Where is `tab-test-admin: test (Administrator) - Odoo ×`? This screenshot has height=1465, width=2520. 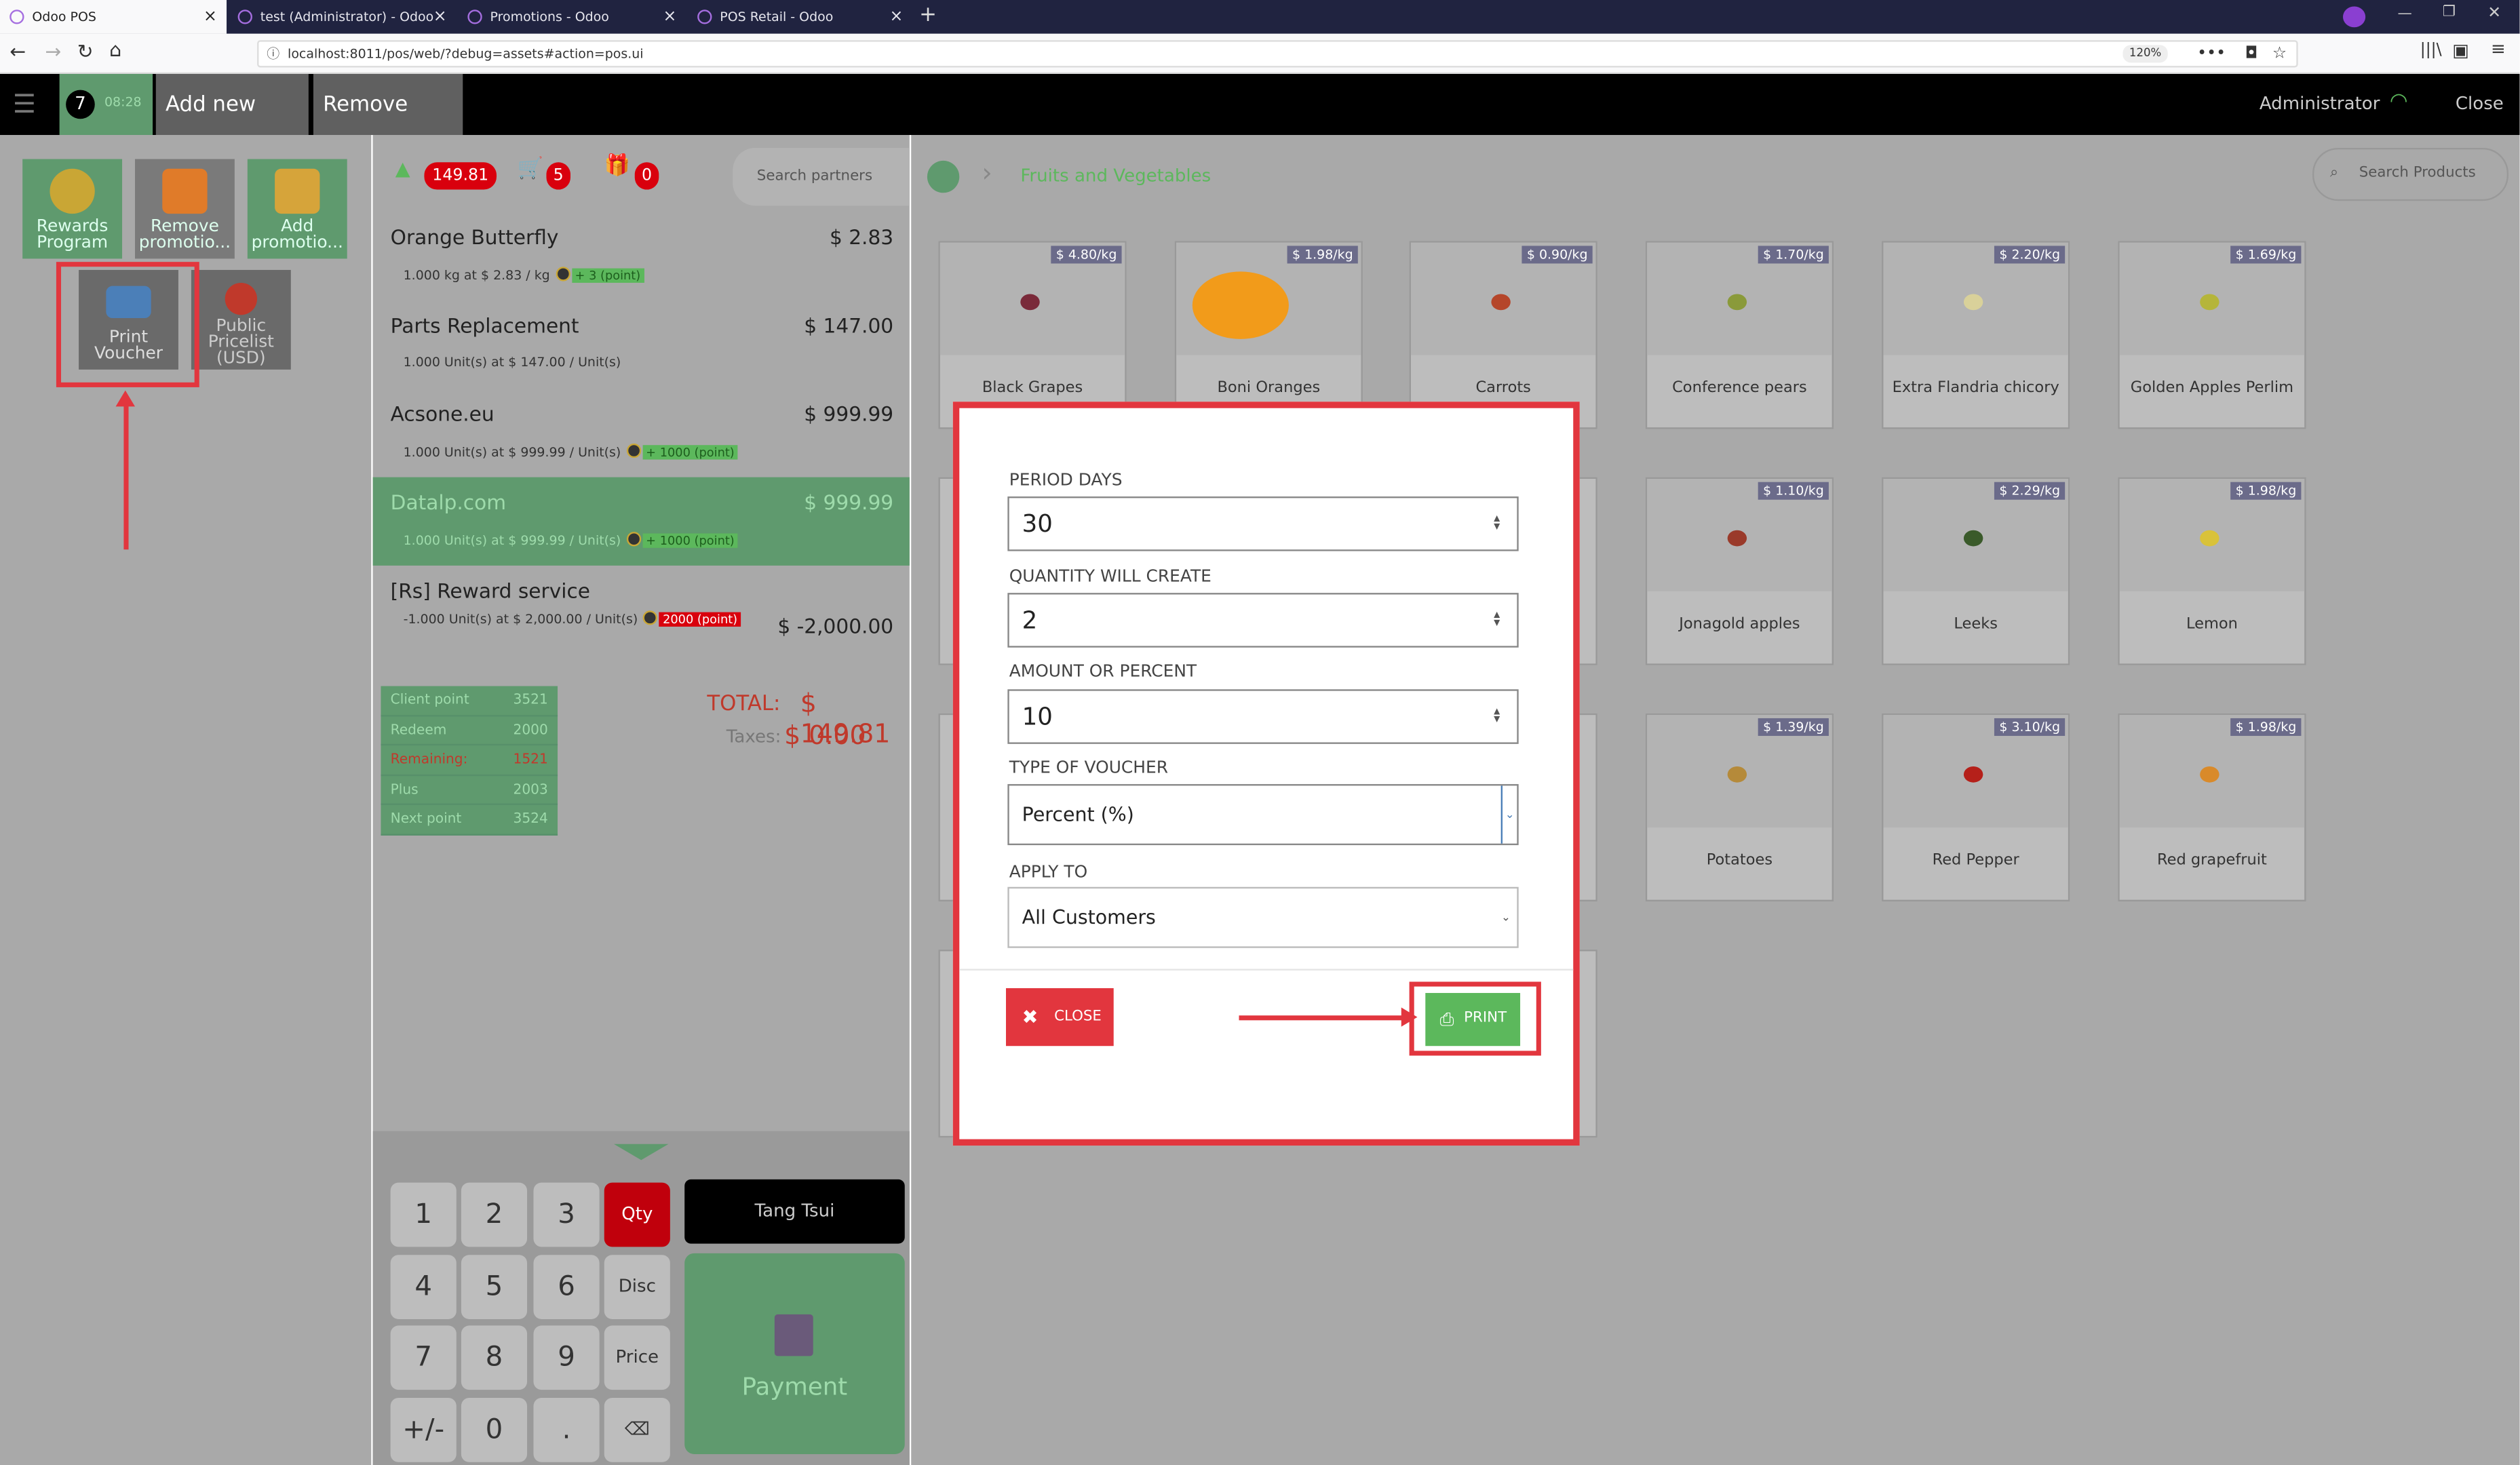
tab-test-admin: test (Administrator) - Odoo × is located at coordinates (342, 17).